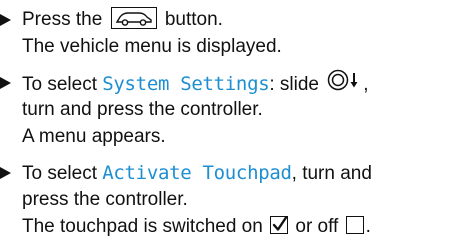 This screenshot has width=460, height=249. I want to click on step-1-result: The vehicle menu is displayed., so click(152, 46).